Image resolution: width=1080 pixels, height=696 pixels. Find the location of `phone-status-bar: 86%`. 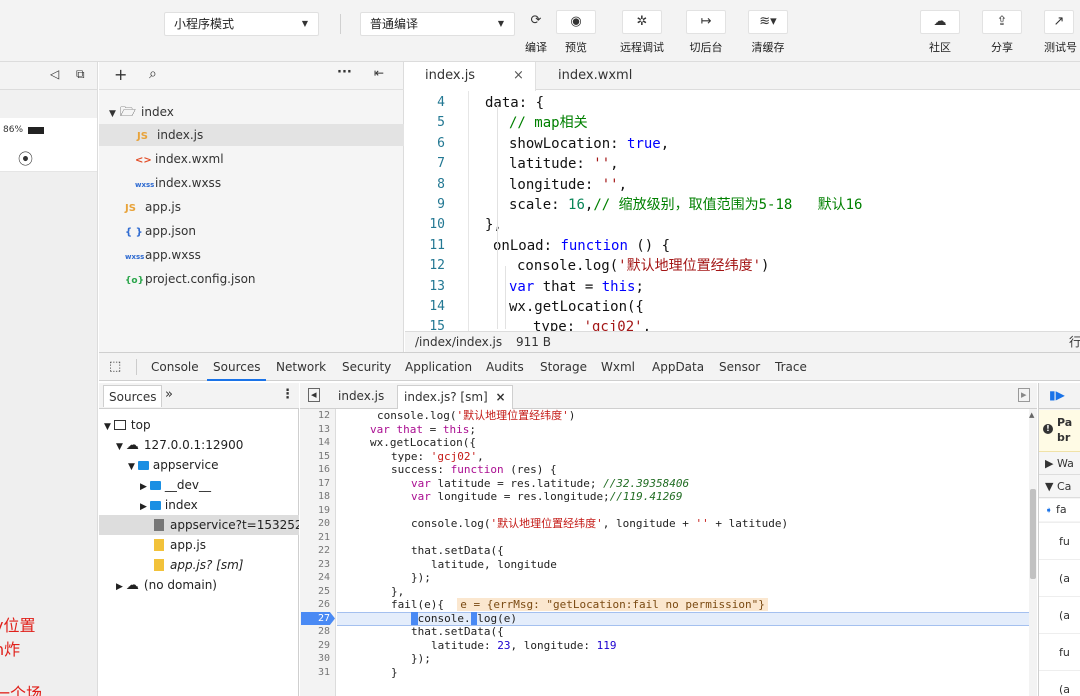

phone-status-bar: 86% is located at coordinates (48, 131).